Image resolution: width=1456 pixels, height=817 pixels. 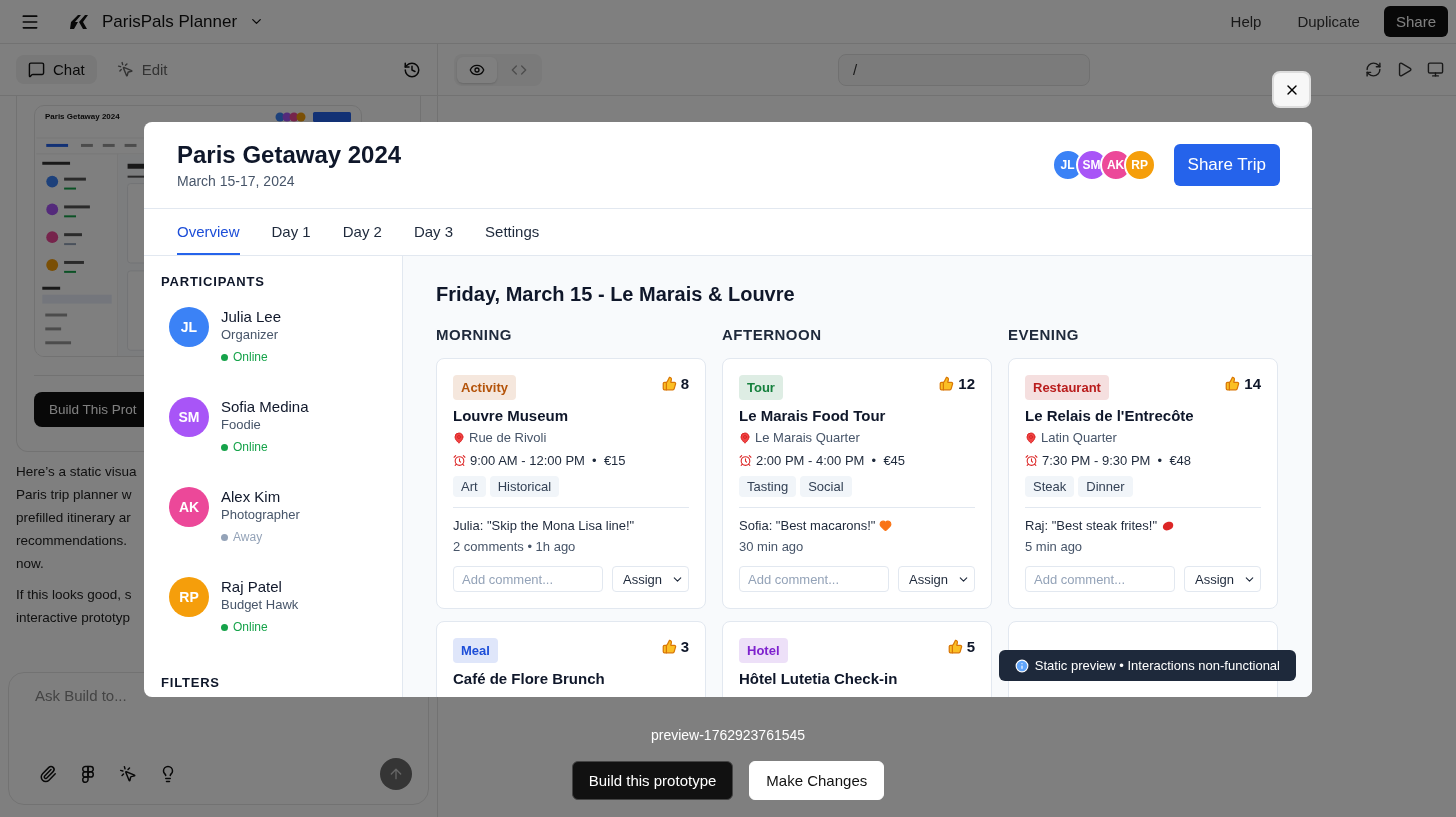 What do you see at coordinates (251, 496) in the screenshot?
I see `participant-name: Alex Kim` at bounding box center [251, 496].